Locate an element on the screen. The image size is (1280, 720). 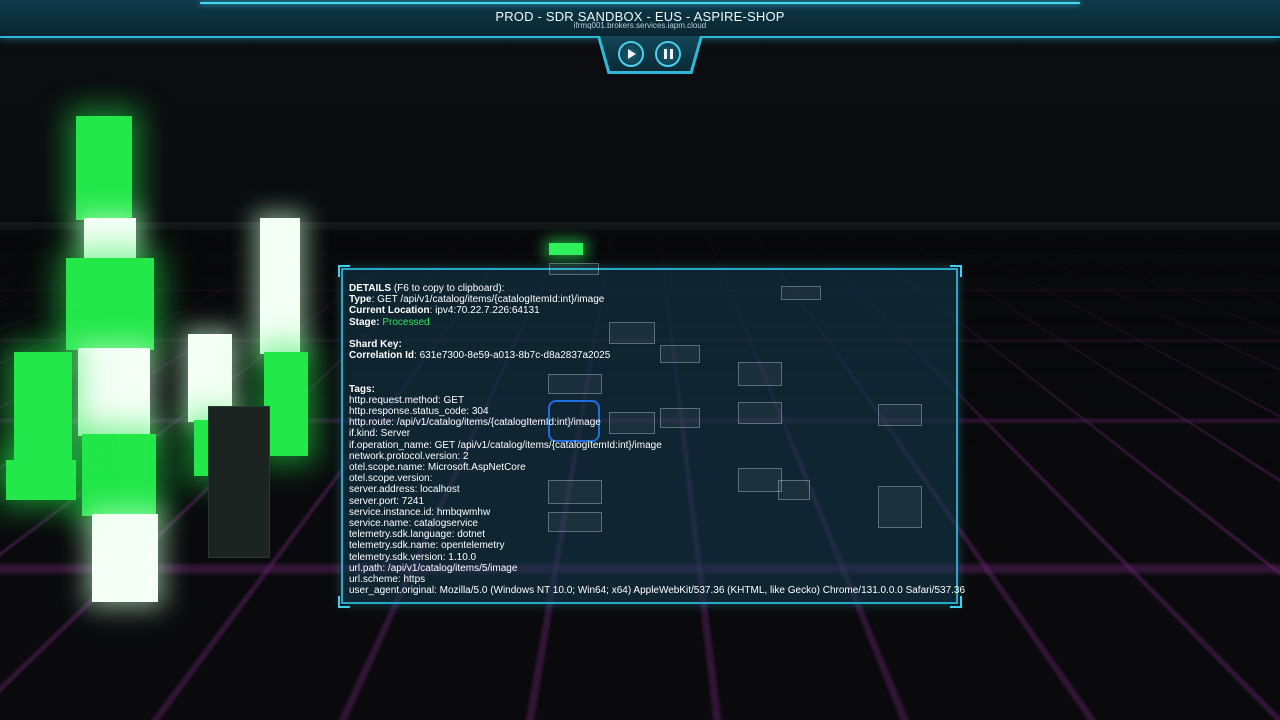
tag-item: http.request.method: GET is located at coordinates (407, 400).